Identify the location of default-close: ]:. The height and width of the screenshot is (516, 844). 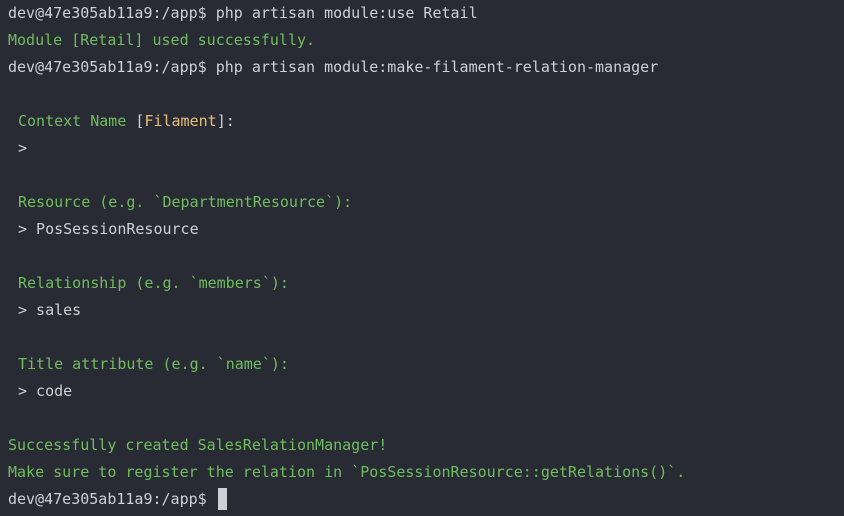
(225, 121).